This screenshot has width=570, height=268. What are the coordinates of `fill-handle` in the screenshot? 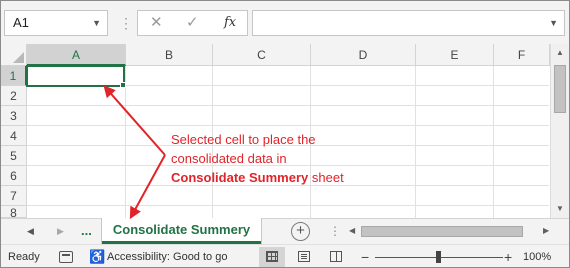 It's located at (123, 85).